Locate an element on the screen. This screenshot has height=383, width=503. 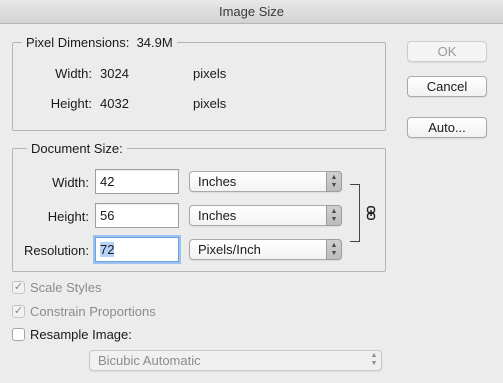
document-size-label: Document Size: is located at coordinates (77, 148).